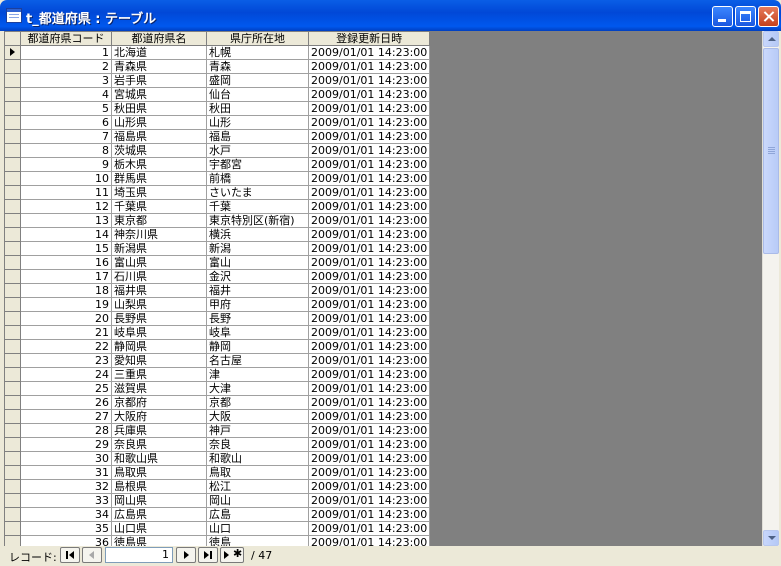  Describe the element at coordinates (217, 500) in the screenshot. I see `table-row: 33 岡山県 岡山 2009/01/01 14:23:00` at that location.